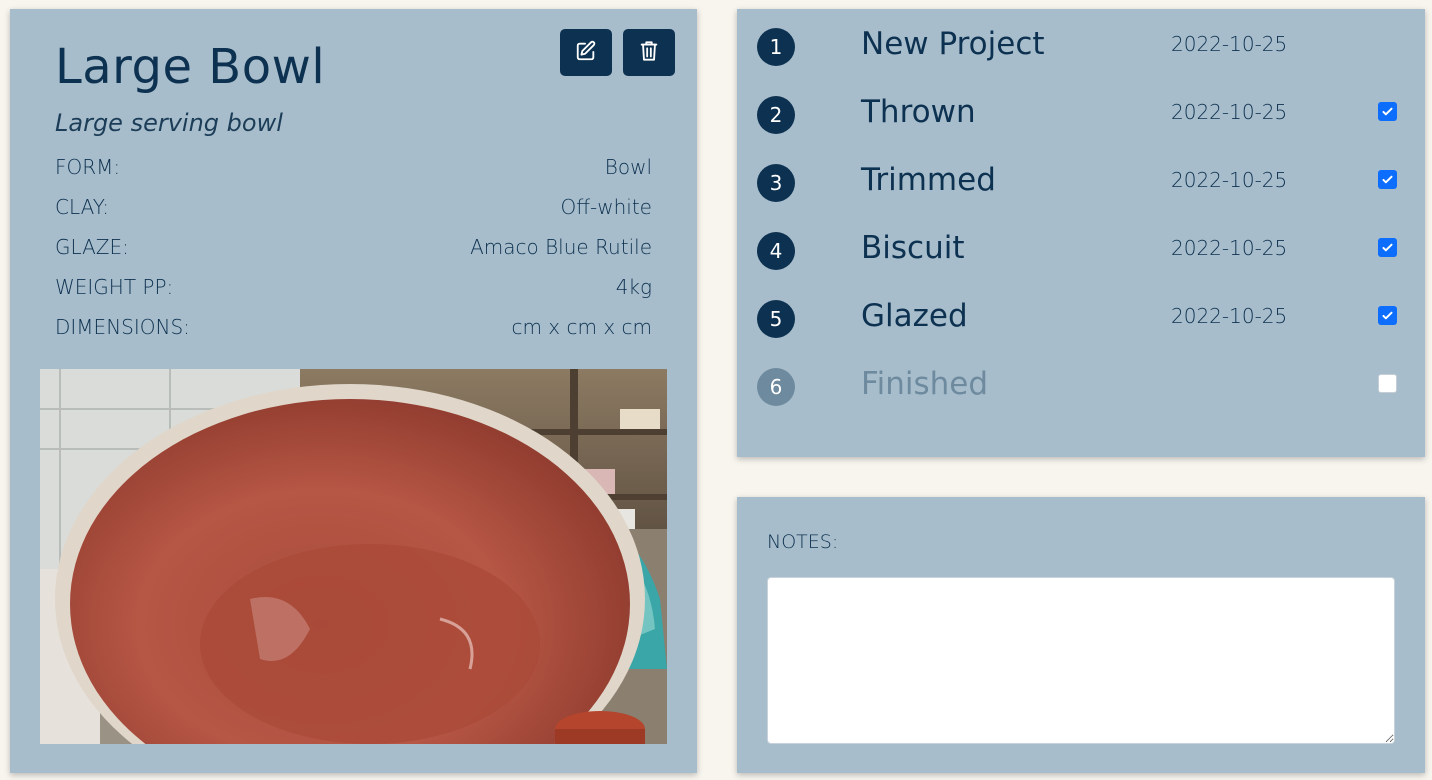 The image size is (1432, 780). What do you see at coordinates (122, 327) in the screenshot?
I see `detail-label: DIMENSIONS:` at bounding box center [122, 327].